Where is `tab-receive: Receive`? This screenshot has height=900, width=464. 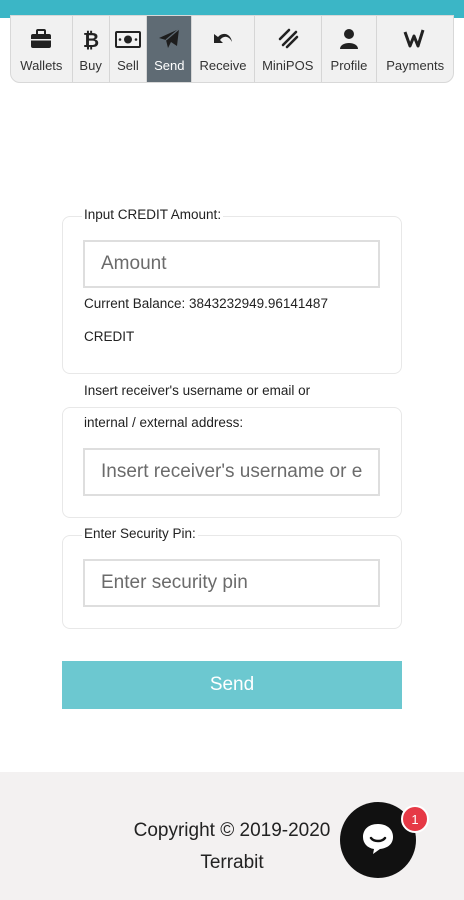 tab-receive: Receive is located at coordinates (223, 49).